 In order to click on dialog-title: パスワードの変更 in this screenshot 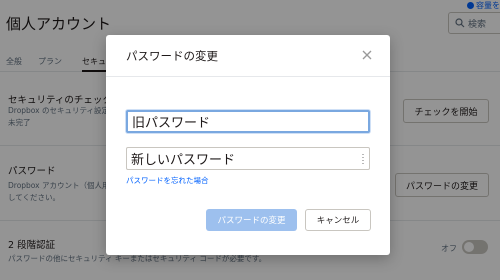, I will do `click(172, 56)`.